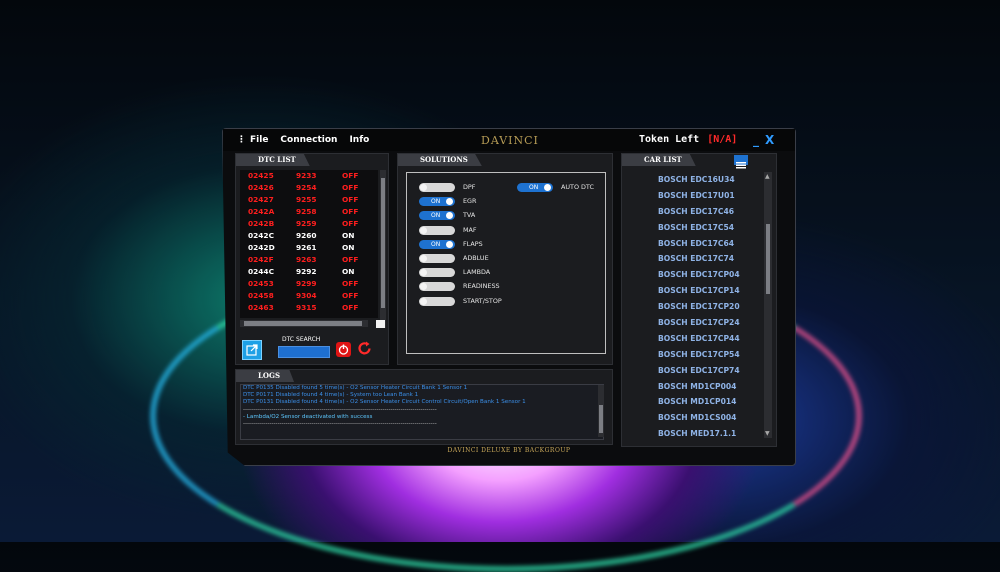  Describe the element at coordinates (437, 258) in the screenshot. I see `adblue-toggle` at that location.